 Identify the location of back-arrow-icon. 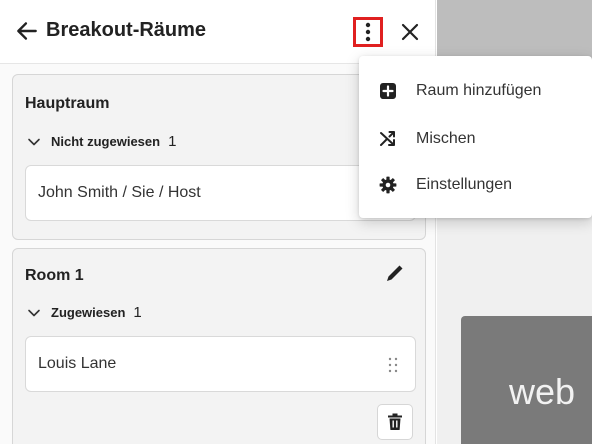
(27, 31).